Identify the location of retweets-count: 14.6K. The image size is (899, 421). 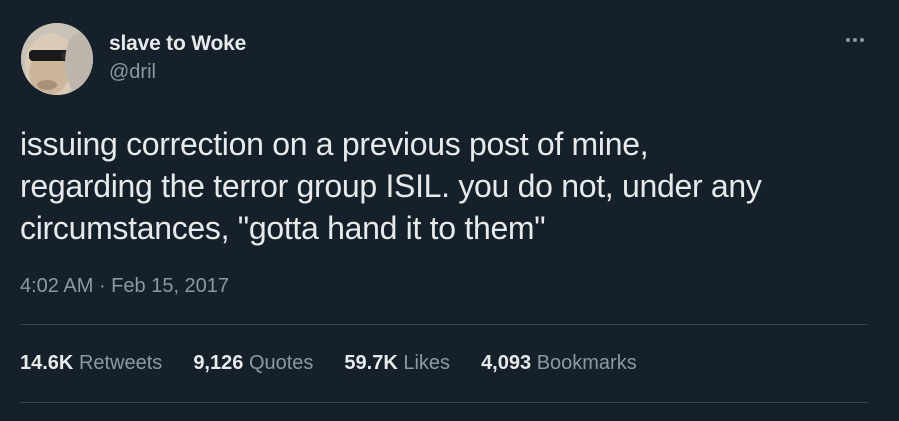
(47, 363).